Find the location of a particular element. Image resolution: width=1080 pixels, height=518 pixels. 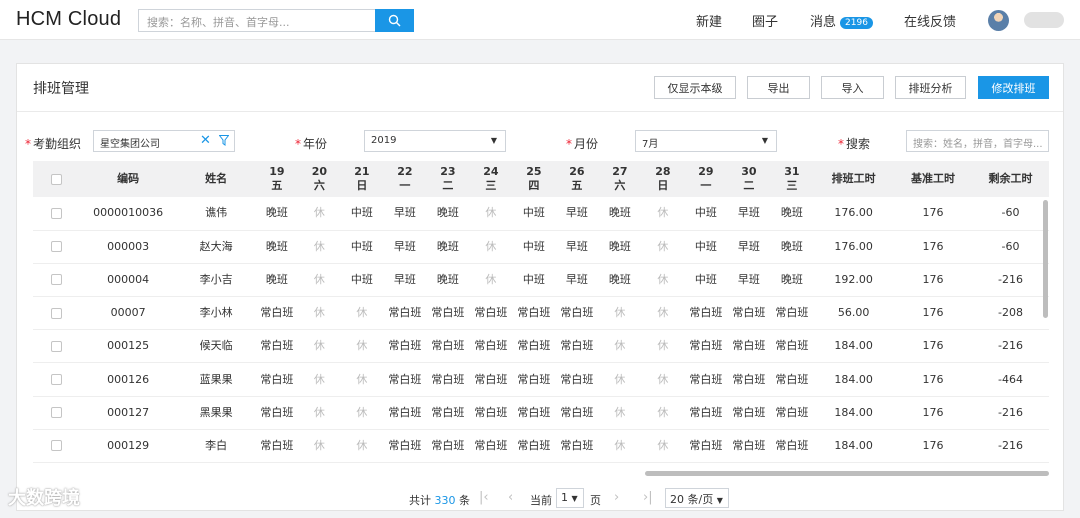

col-header-code: 编码 is located at coordinates (128, 179).